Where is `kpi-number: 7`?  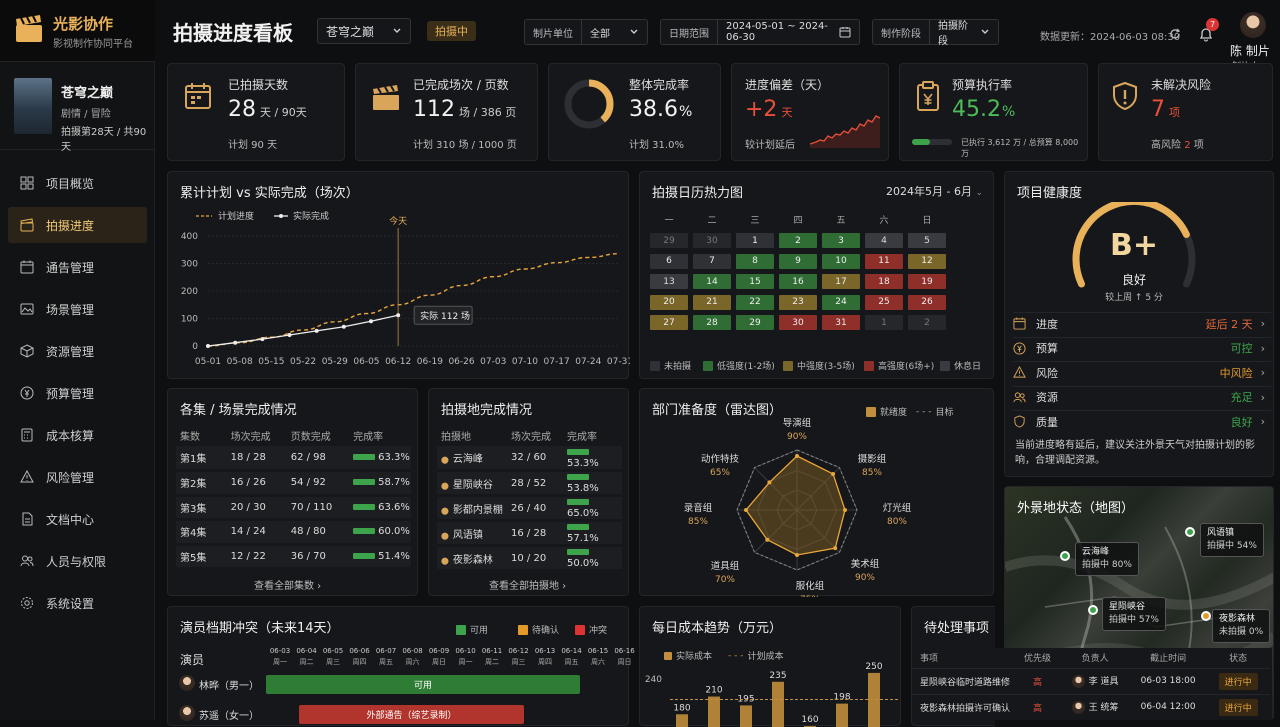
kpi-number: 7 is located at coordinates (1158, 109).